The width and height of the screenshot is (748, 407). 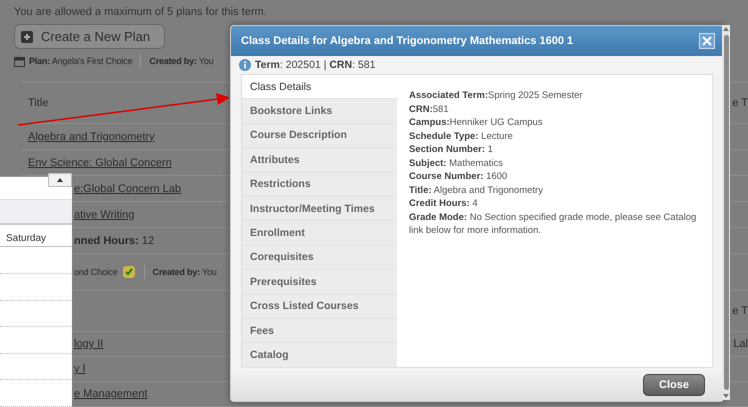 I want to click on scroll-up-button, so click(x=60, y=180).